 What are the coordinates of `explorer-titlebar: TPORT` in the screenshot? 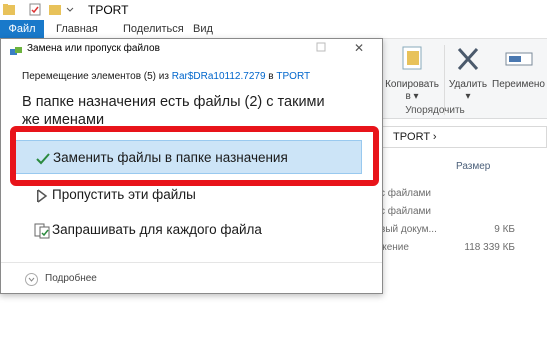 It's located at (273, 10).